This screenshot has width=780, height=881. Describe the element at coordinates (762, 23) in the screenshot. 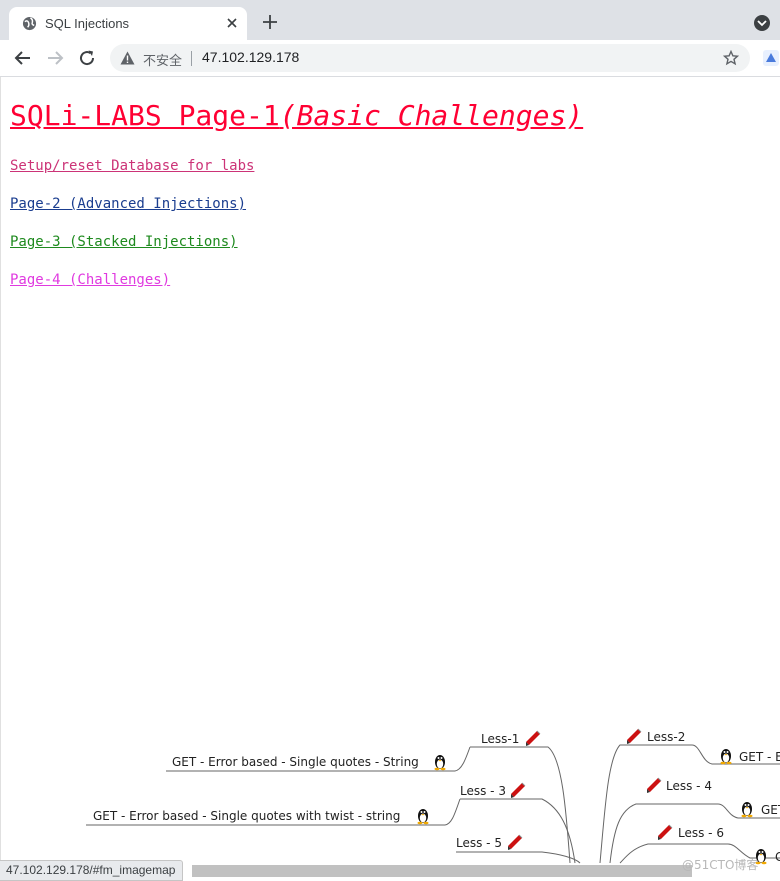

I see `tab-search-icon` at that location.